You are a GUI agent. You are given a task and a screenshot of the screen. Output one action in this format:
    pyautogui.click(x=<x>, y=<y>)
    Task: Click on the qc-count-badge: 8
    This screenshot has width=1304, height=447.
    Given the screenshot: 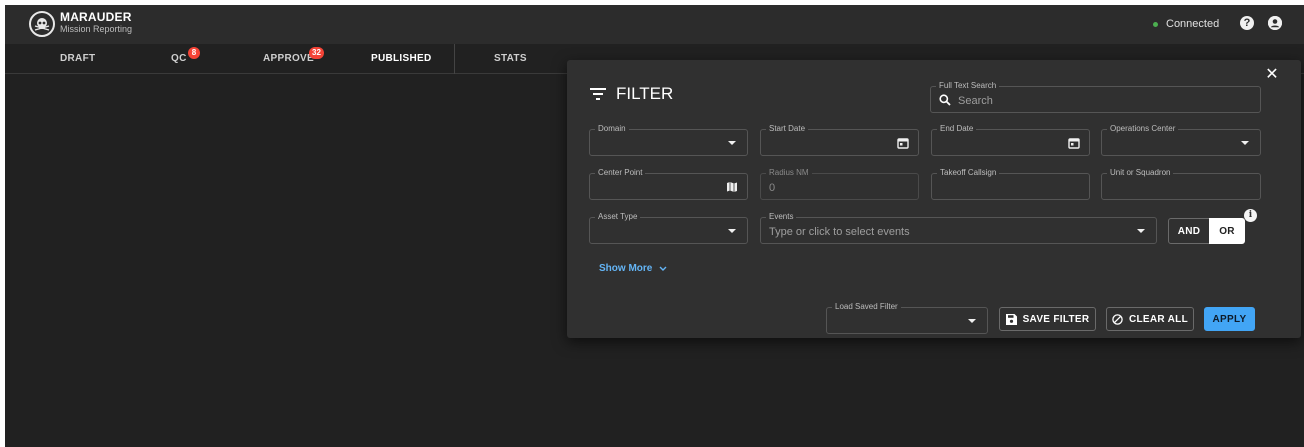 What is the action you would take?
    pyautogui.click(x=194, y=53)
    